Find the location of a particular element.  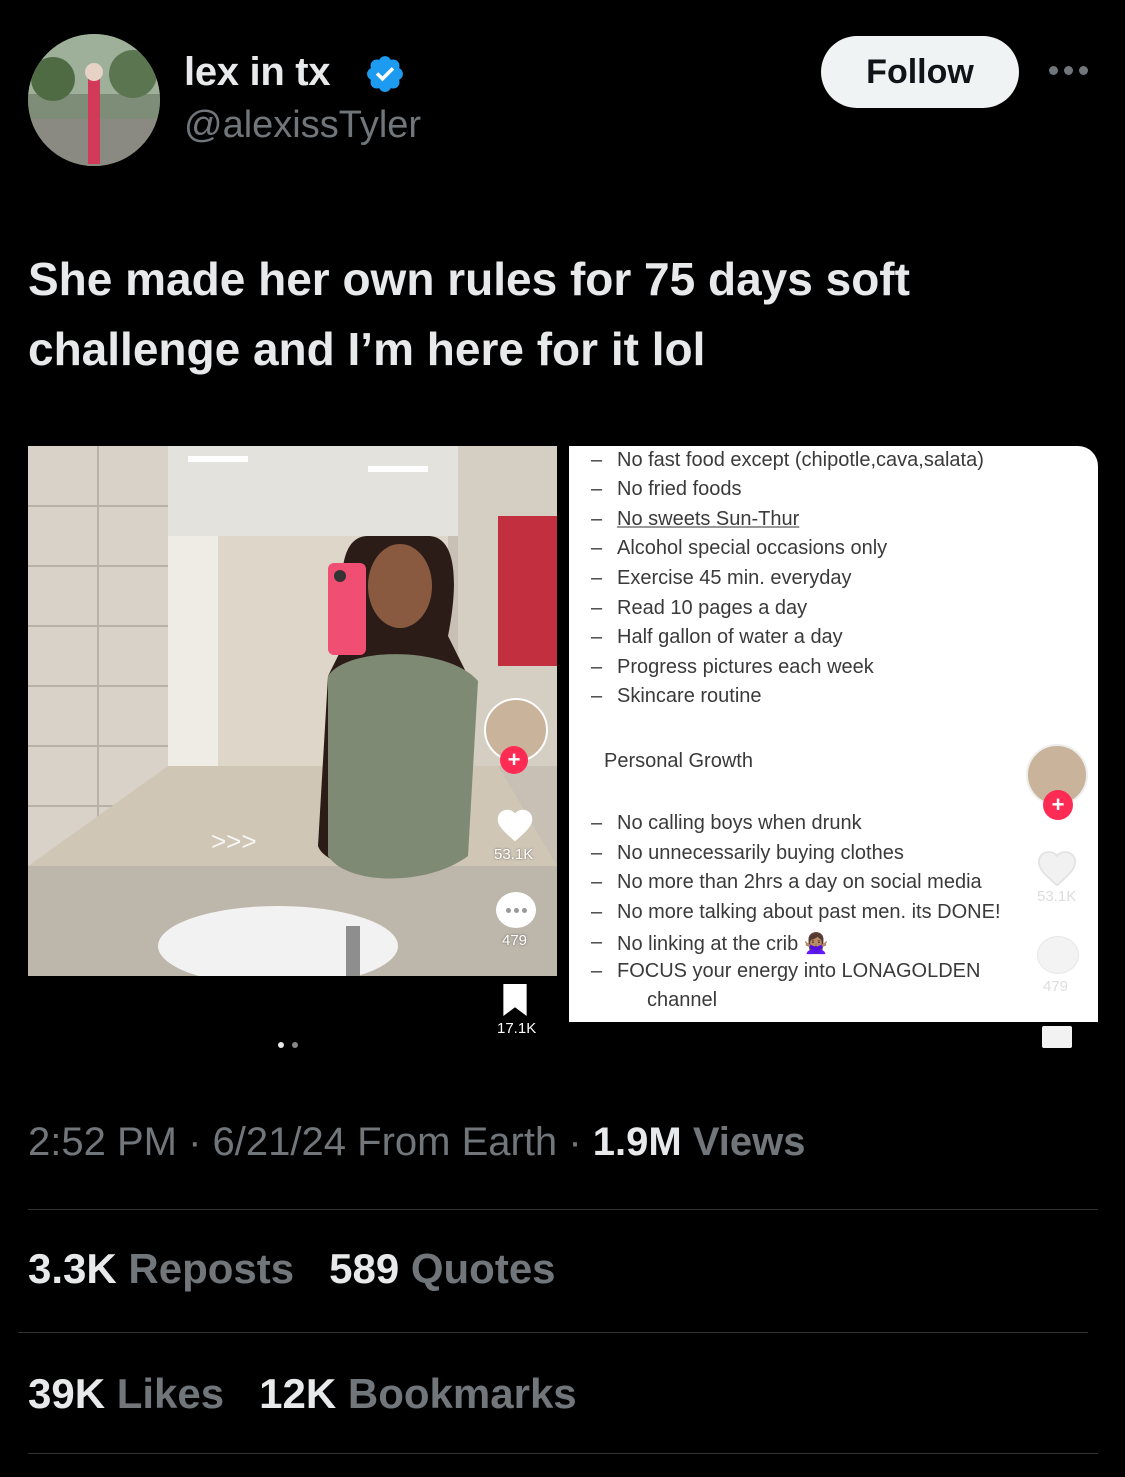

rule-item: Read 10 pages a day is located at coordinates (699, 608).